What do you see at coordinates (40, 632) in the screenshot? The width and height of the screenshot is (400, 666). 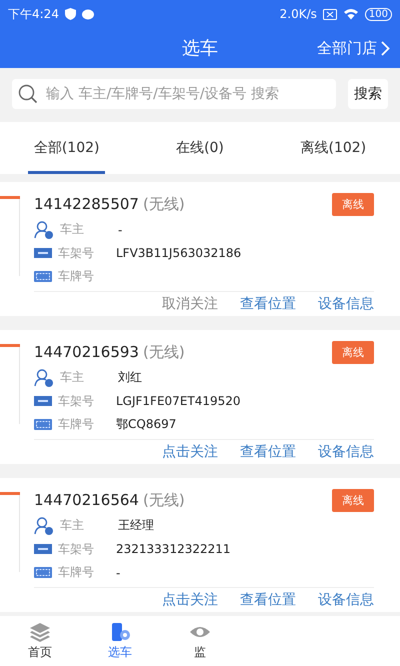 I see `layers-icon` at bounding box center [40, 632].